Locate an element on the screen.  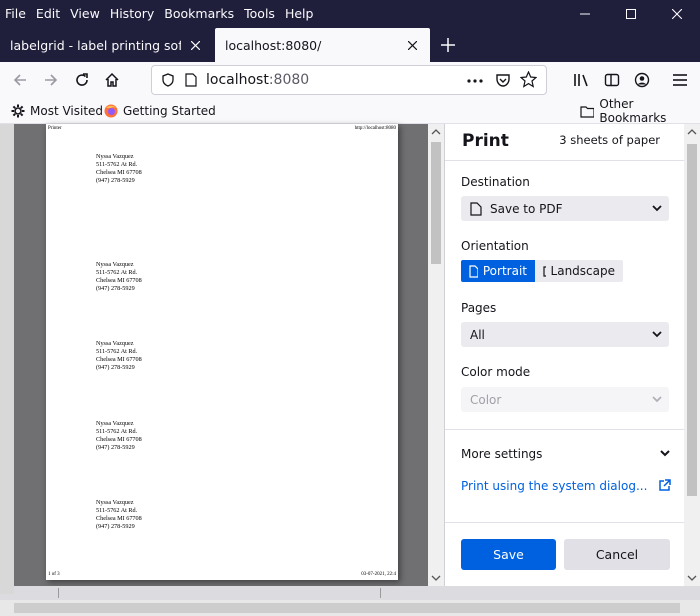
navigation-toolbar: localhost:8080 is located at coordinates (350, 80).